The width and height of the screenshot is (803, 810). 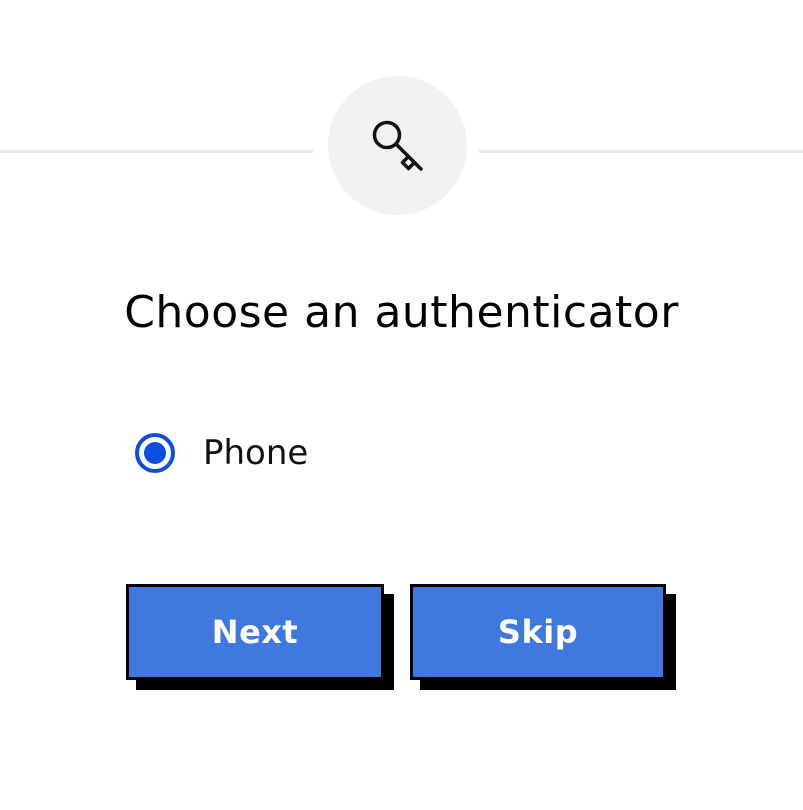 I want to click on key-icon, so click(x=398, y=146).